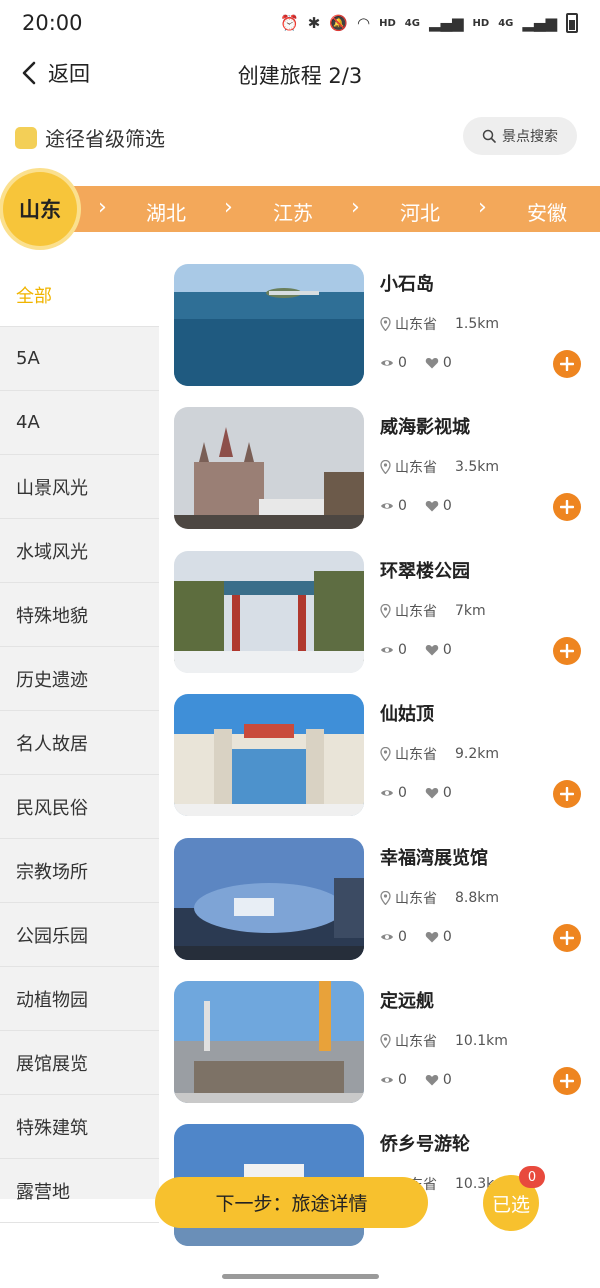 This screenshot has height=1288, width=600. What do you see at coordinates (572, 23) in the screenshot?
I see `battery-icon` at bounding box center [572, 23].